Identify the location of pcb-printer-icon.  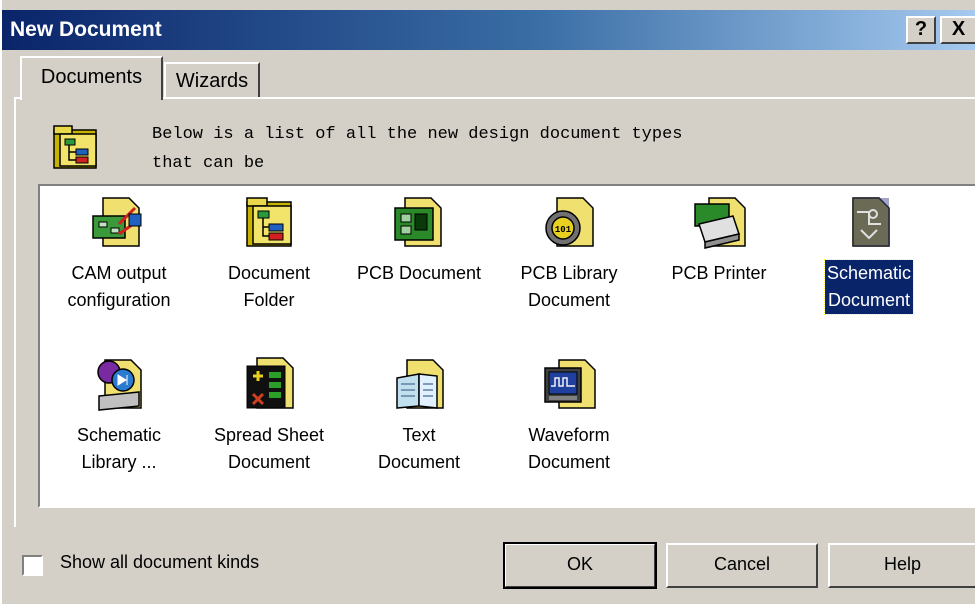
(720, 223).